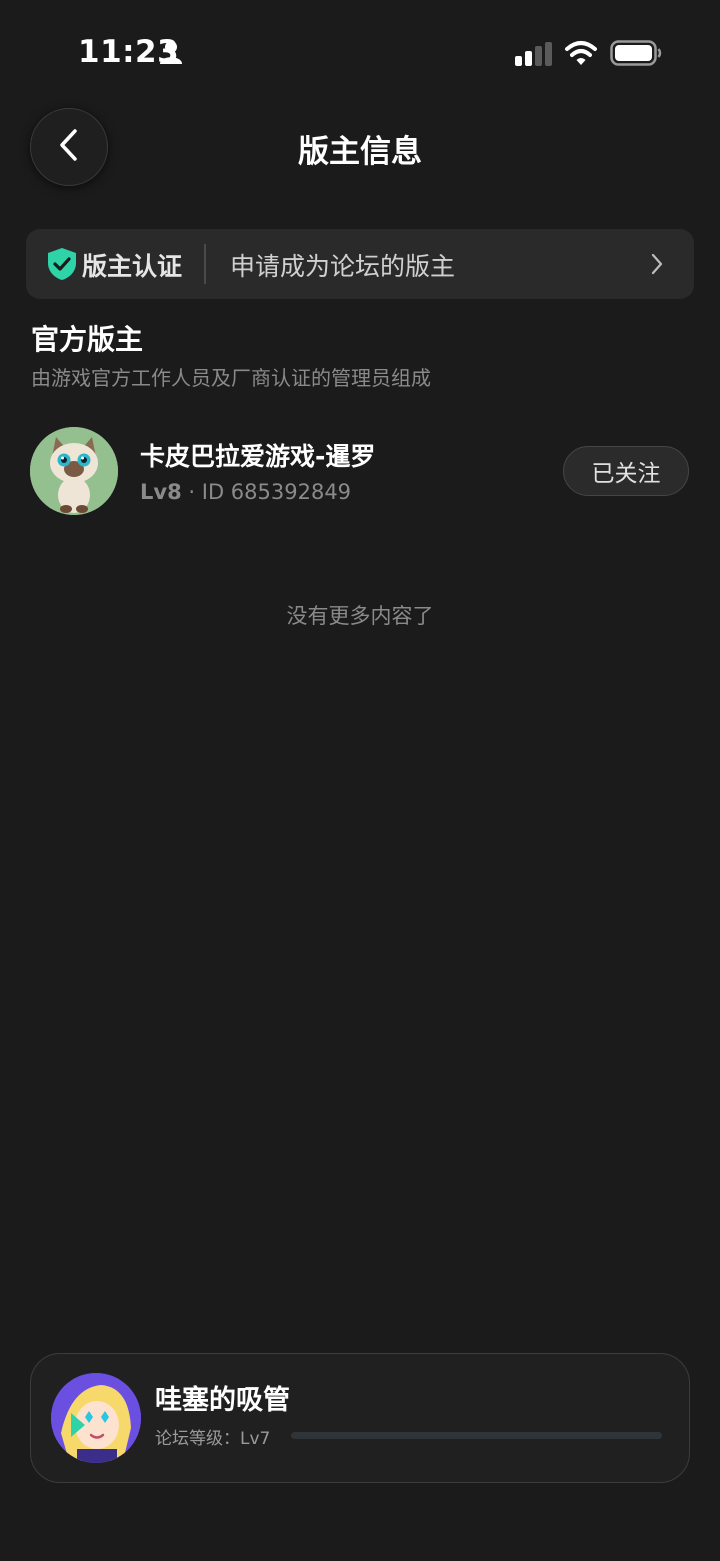  I want to click on moderator-name: 卡皮巴拉爱游戏-暹罗, so click(257, 455).